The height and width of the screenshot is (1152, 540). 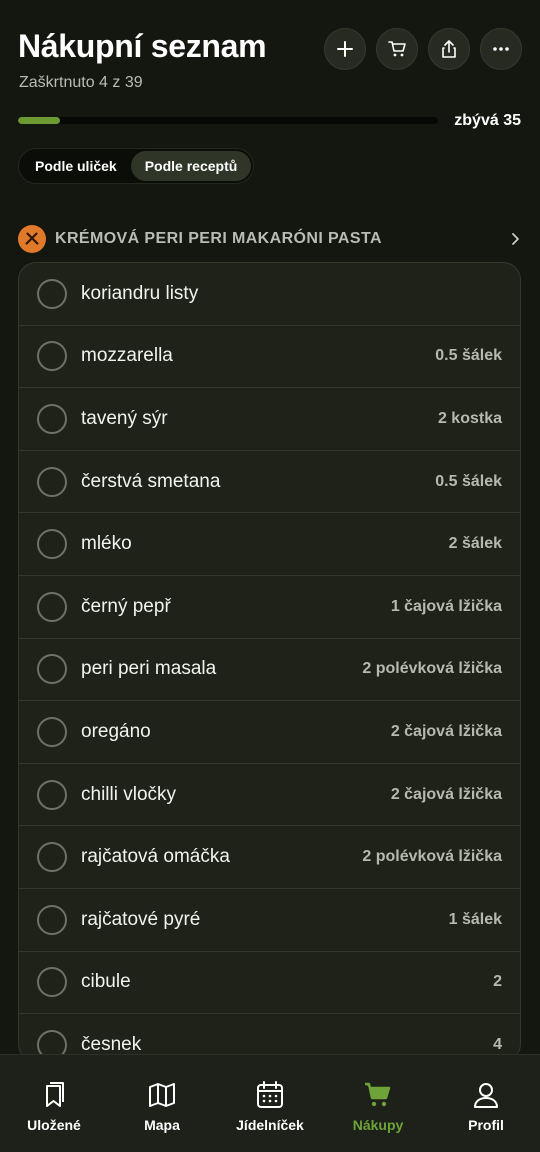 What do you see at coordinates (446, 606) in the screenshot?
I see `item-quantity: 1 čajová lžička` at bounding box center [446, 606].